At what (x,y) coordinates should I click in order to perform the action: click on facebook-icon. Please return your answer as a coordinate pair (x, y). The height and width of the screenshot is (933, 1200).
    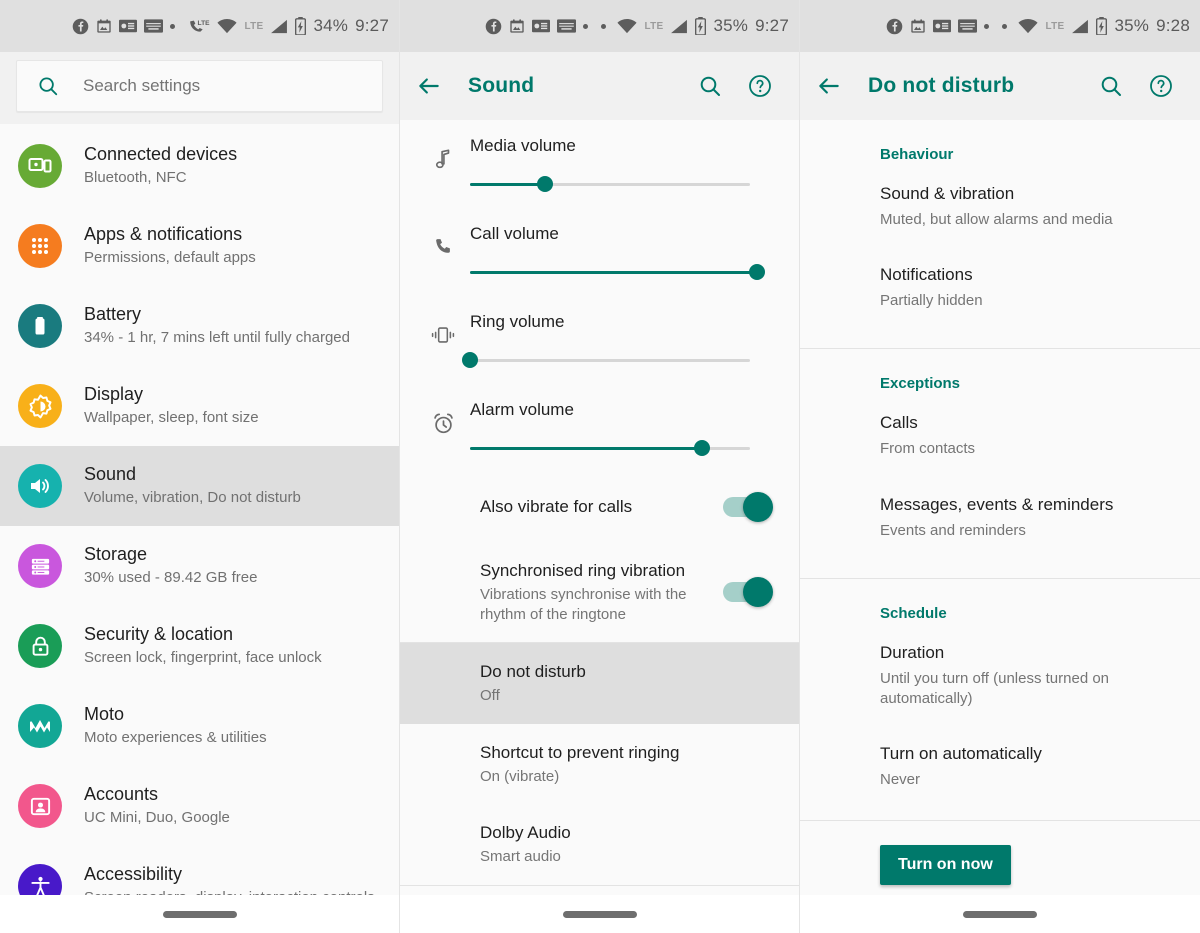
    Looking at the image, I should click on (493, 26).